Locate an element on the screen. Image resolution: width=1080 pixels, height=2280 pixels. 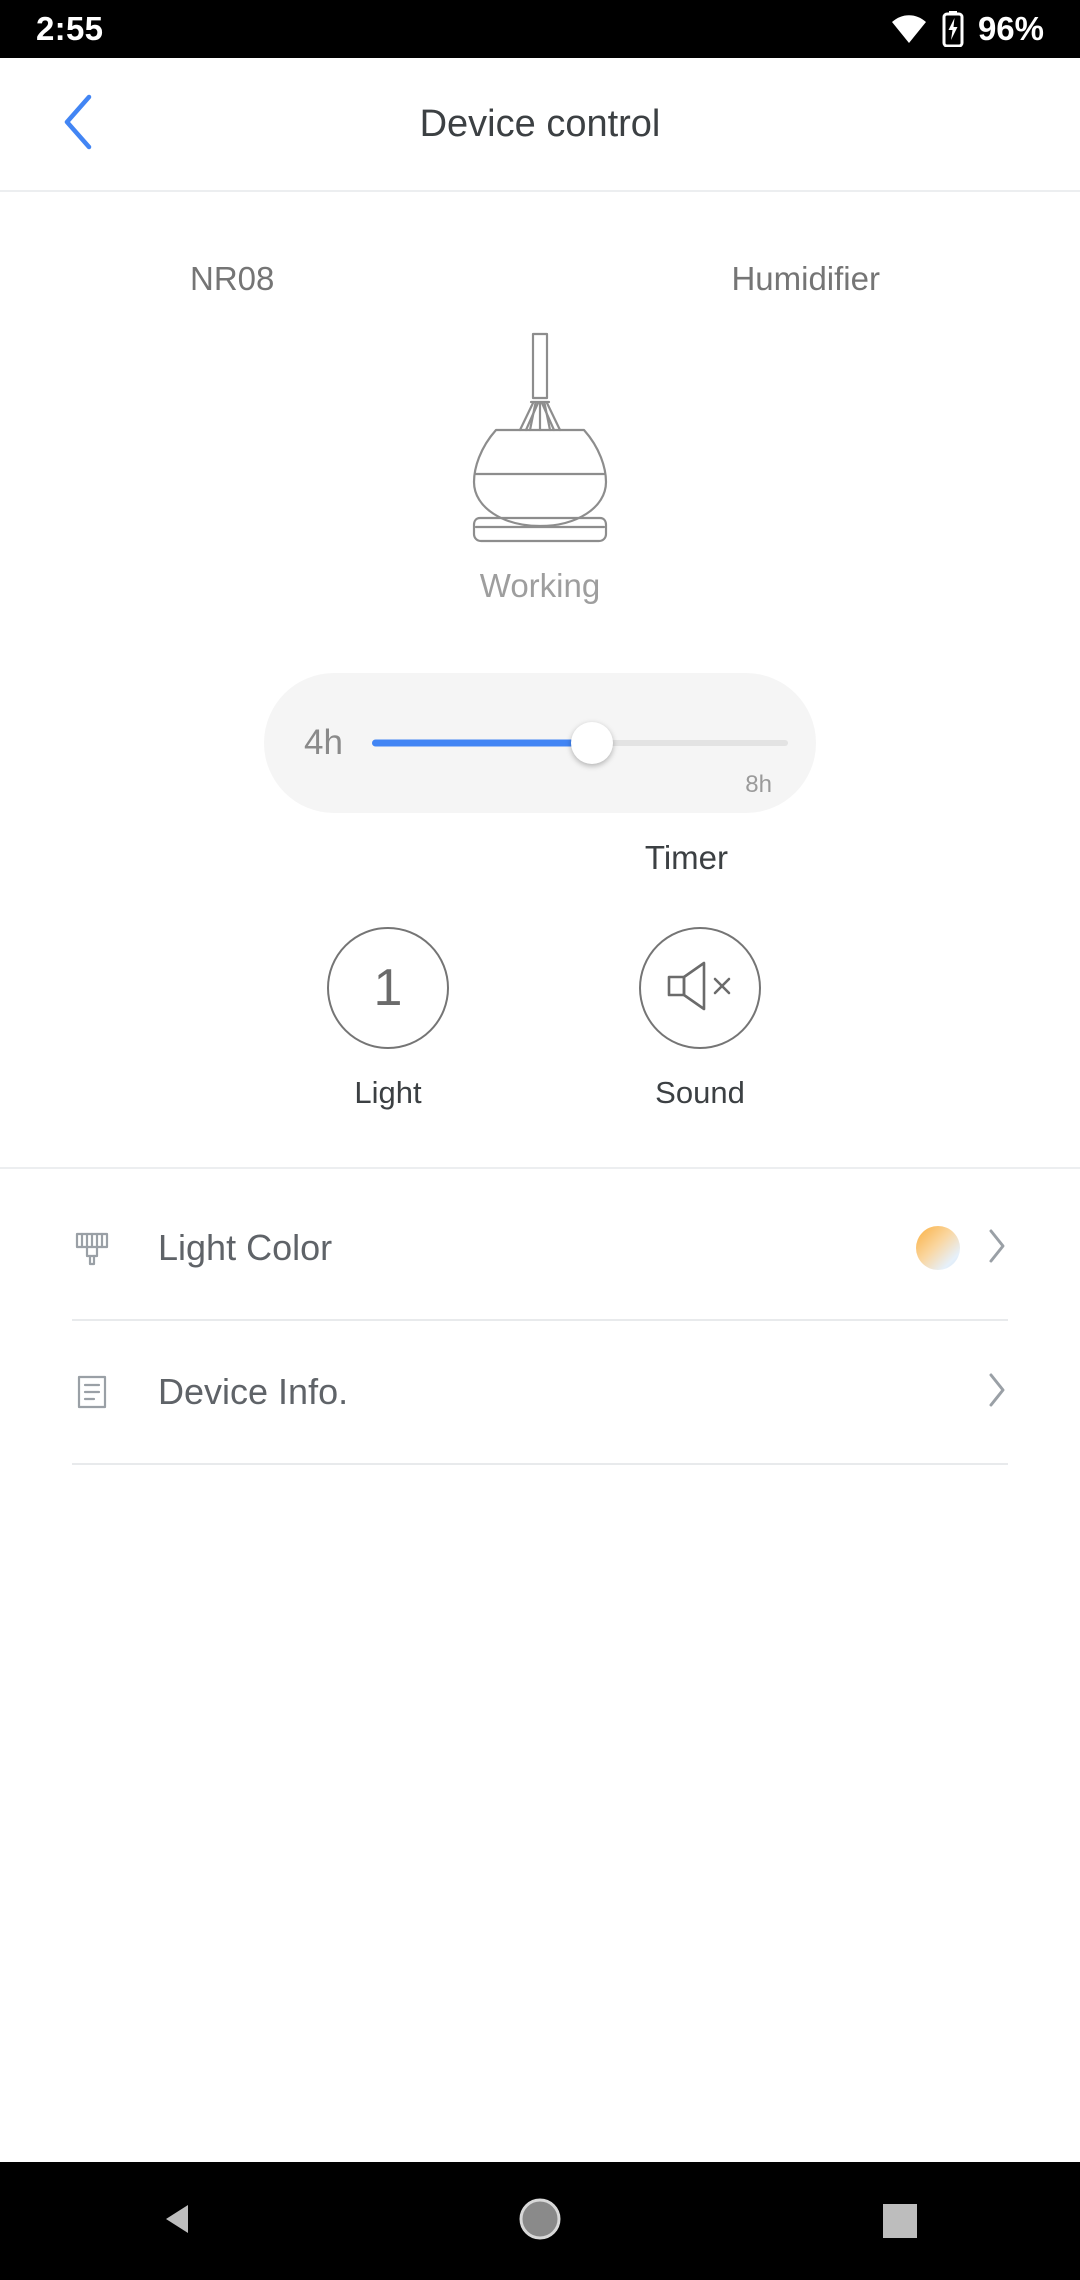
slider-thumb is located at coordinates (592, 743).